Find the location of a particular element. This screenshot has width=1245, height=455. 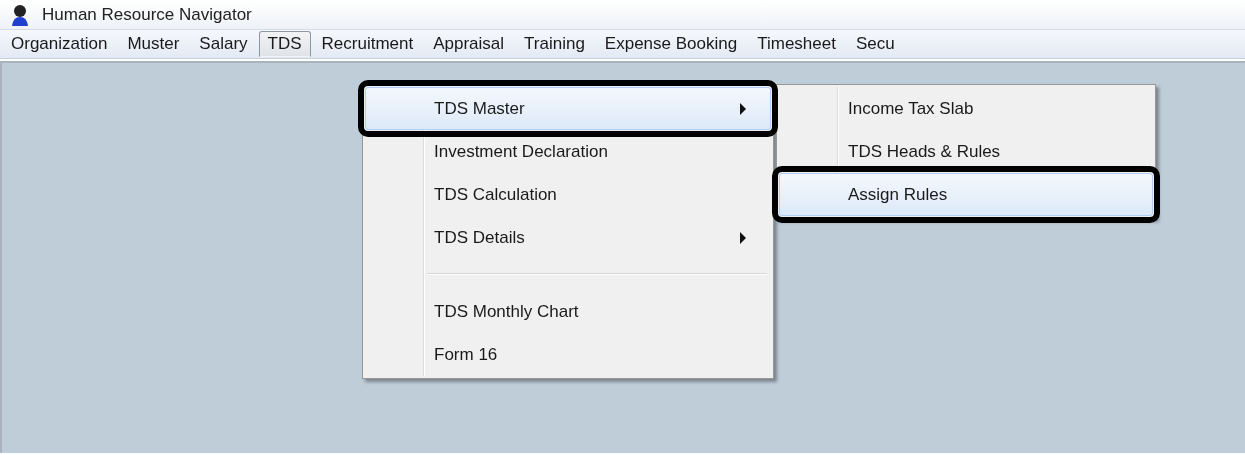

menu-item: Investment Declaration is located at coordinates (568, 151).